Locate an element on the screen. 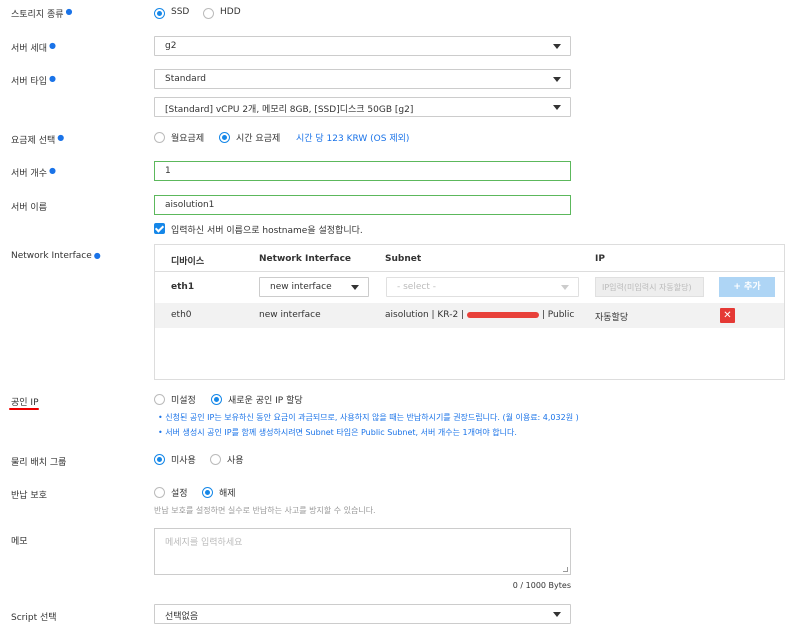  placement-off-label: 미사용 is located at coordinates (183, 461).